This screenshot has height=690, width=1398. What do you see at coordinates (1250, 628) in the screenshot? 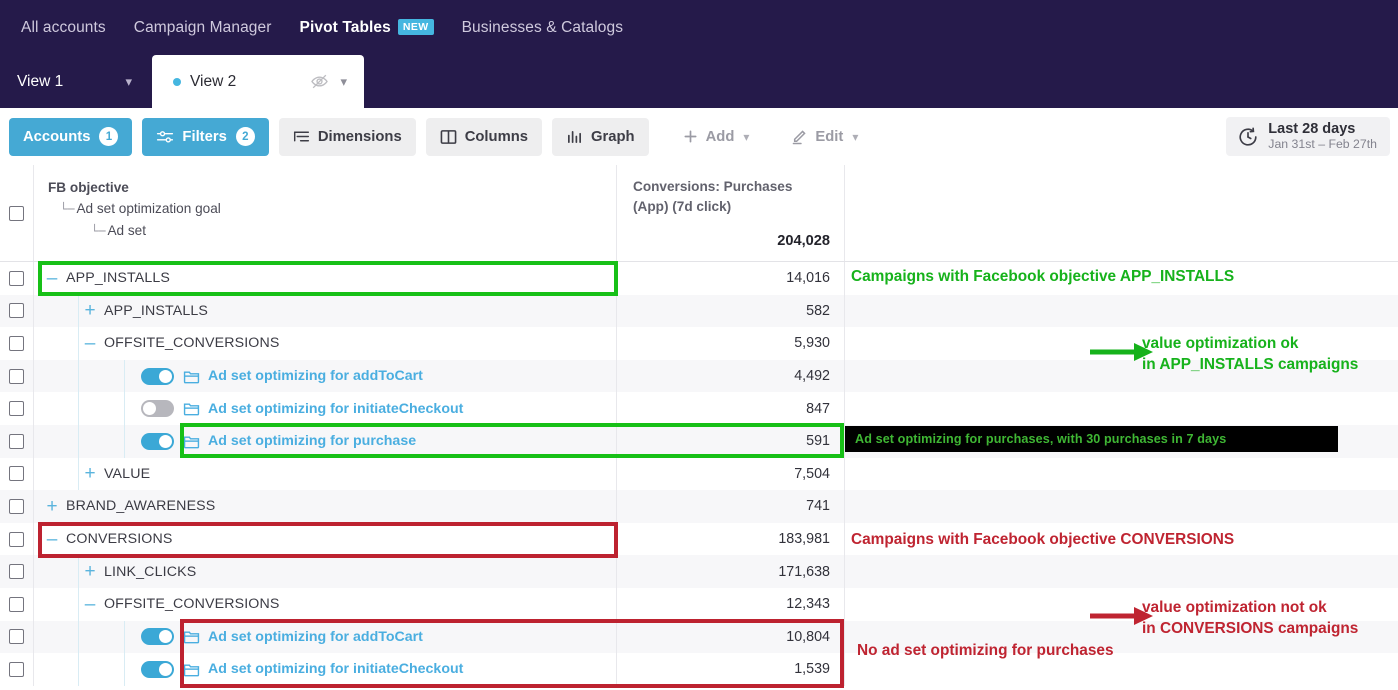
I see `annotation-line-2: in CONVERSIONS campaigns` at bounding box center [1250, 628].